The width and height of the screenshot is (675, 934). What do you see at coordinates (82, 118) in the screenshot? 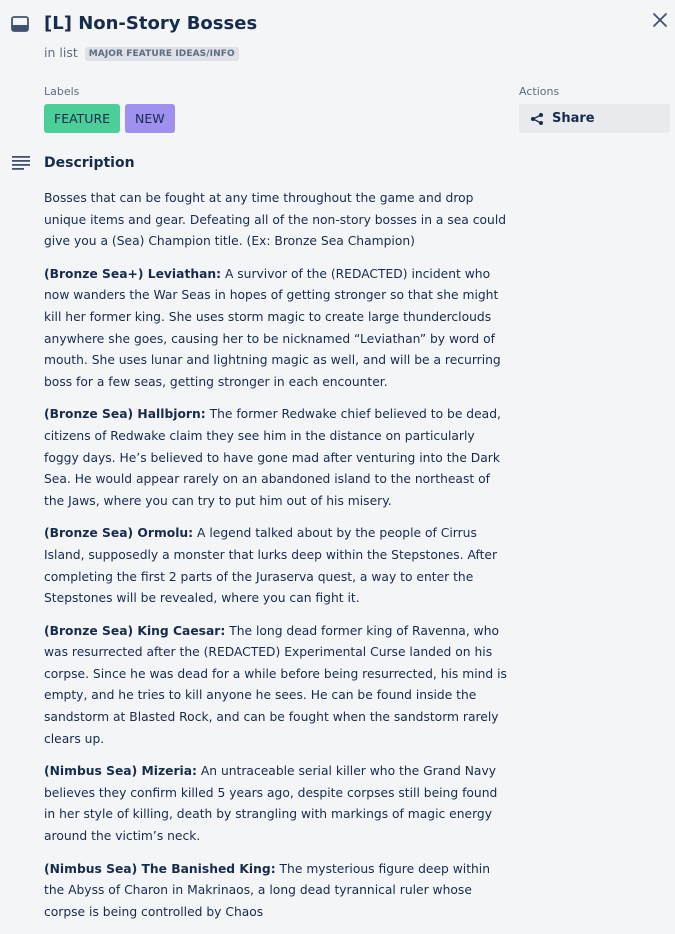
I see `label-feature: FEATURE` at bounding box center [82, 118].